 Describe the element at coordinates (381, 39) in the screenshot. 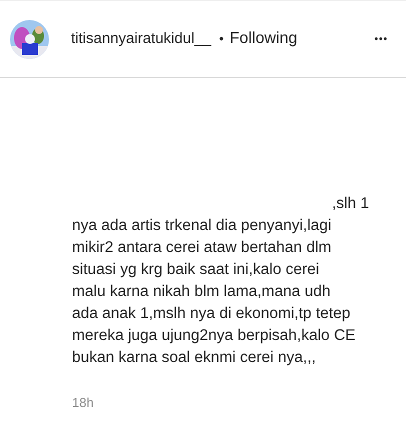

I see `more-options-button: •••` at that location.